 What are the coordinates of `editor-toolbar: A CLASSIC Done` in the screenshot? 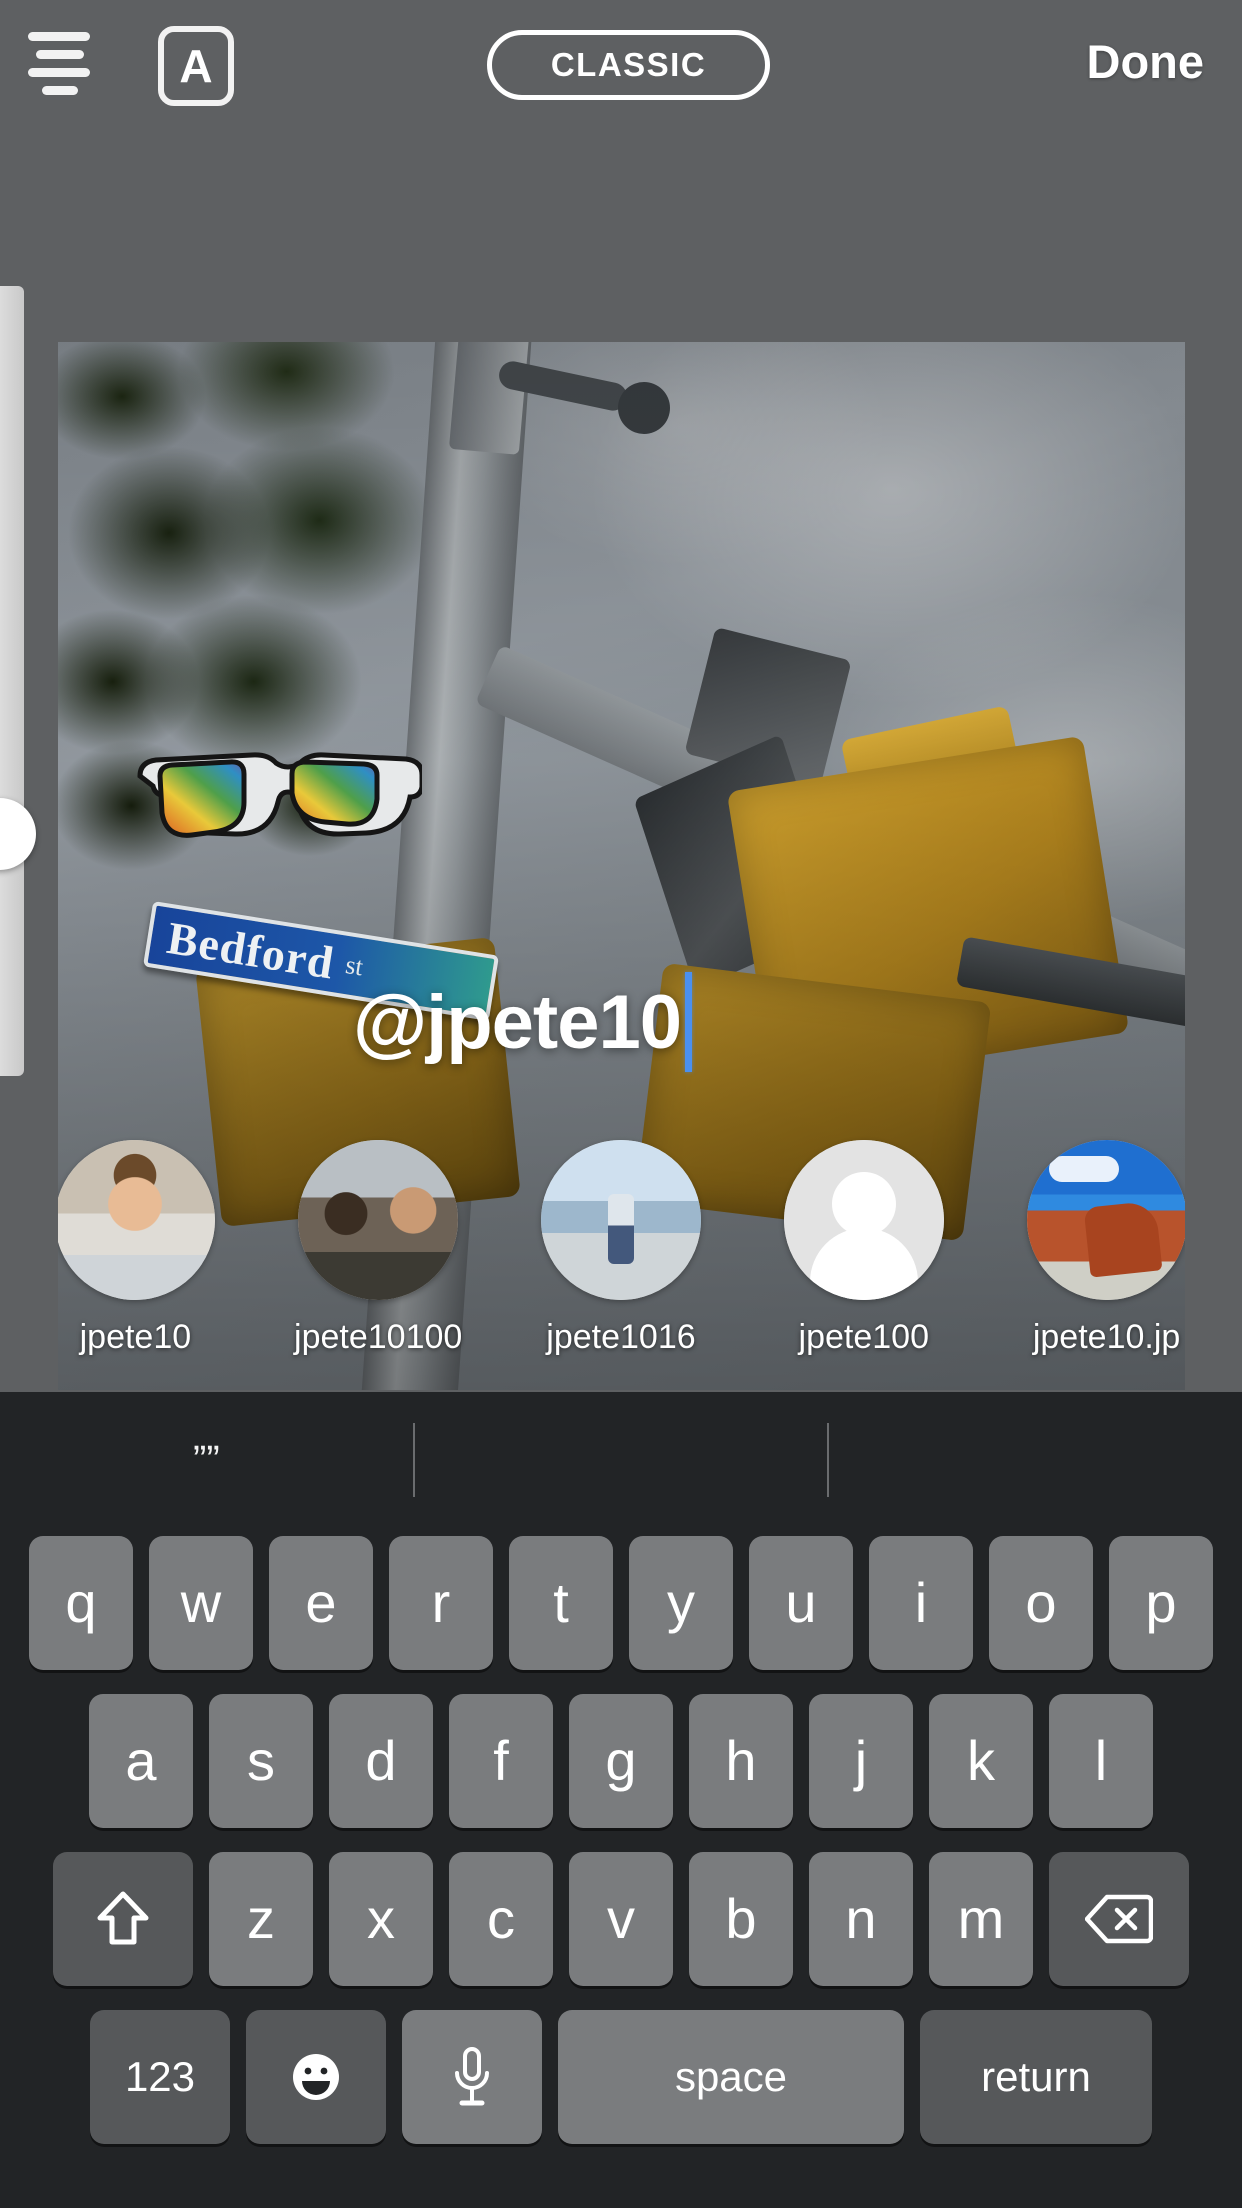 It's located at (621, 66).